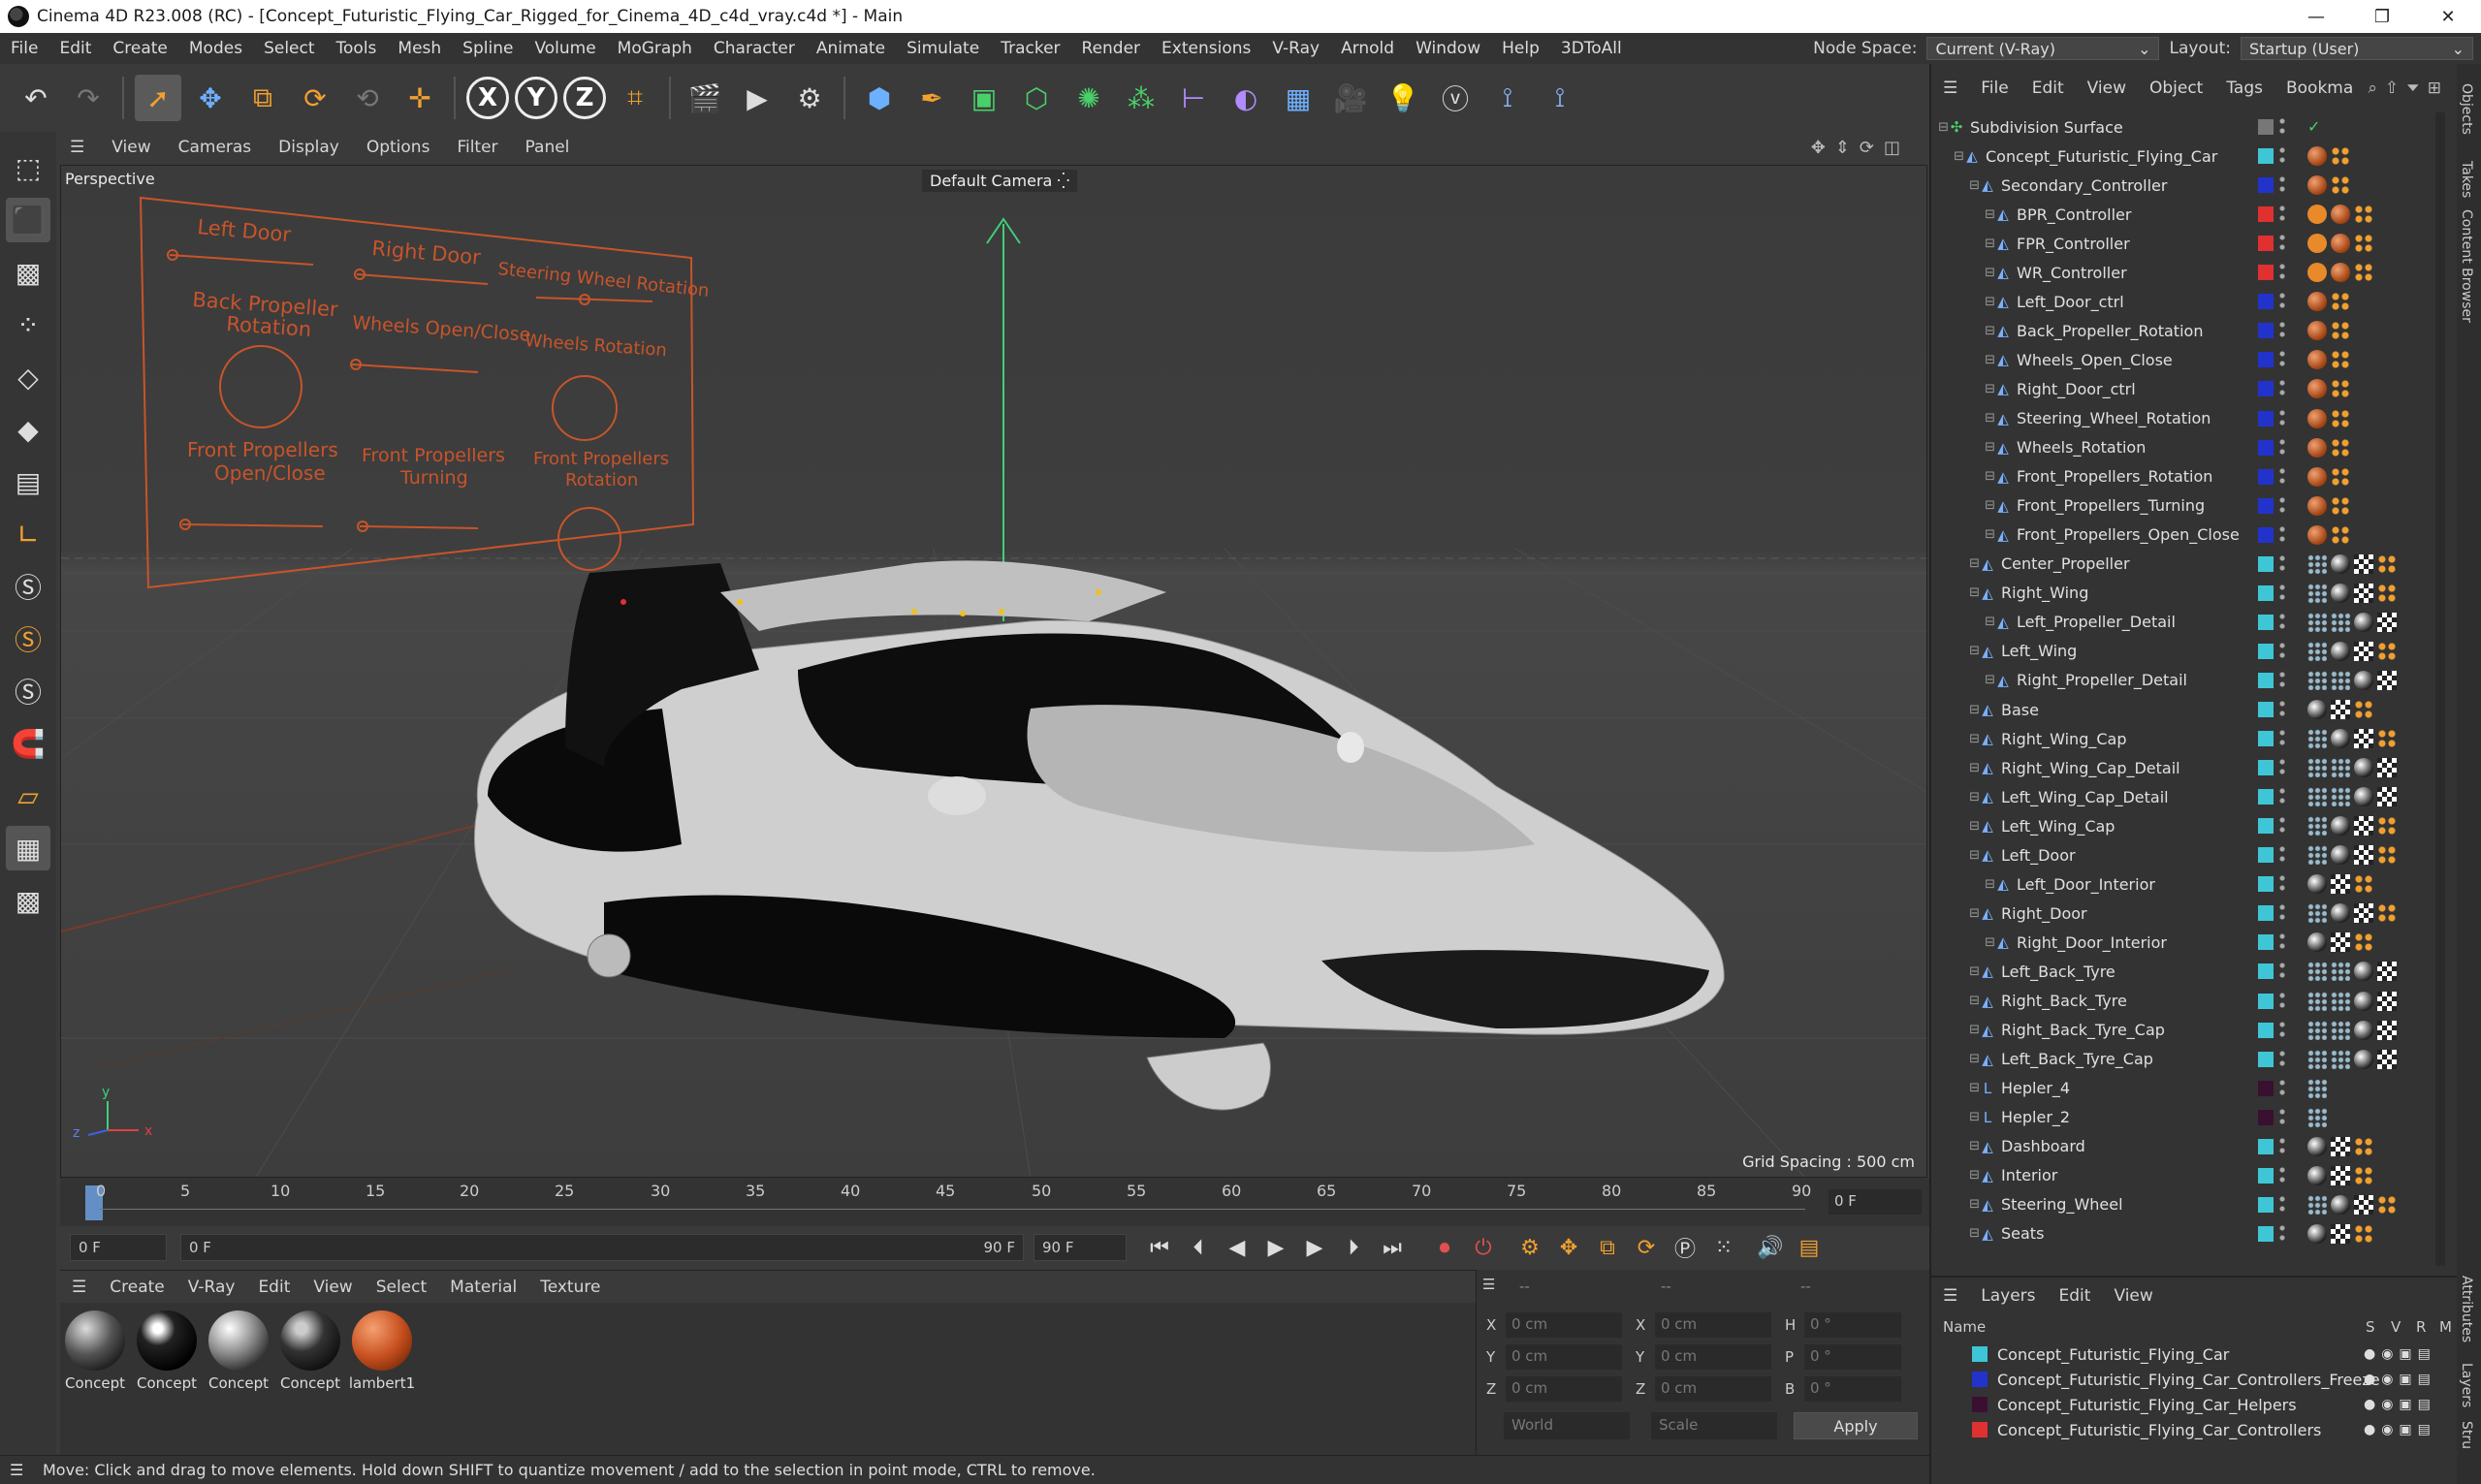 This screenshot has height=1484, width=2481. What do you see at coordinates (1713, 1325) in the screenshot?
I see `size-x-field: 0 cm` at bounding box center [1713, 1325].